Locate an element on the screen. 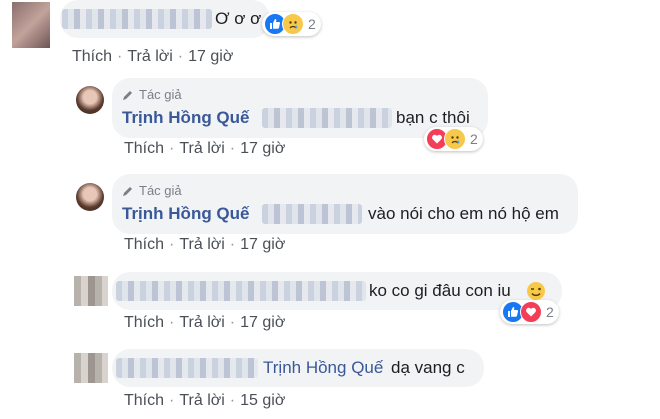 This screenshot has height=419, width=660. love-icon is located at coordinates (531, 312).